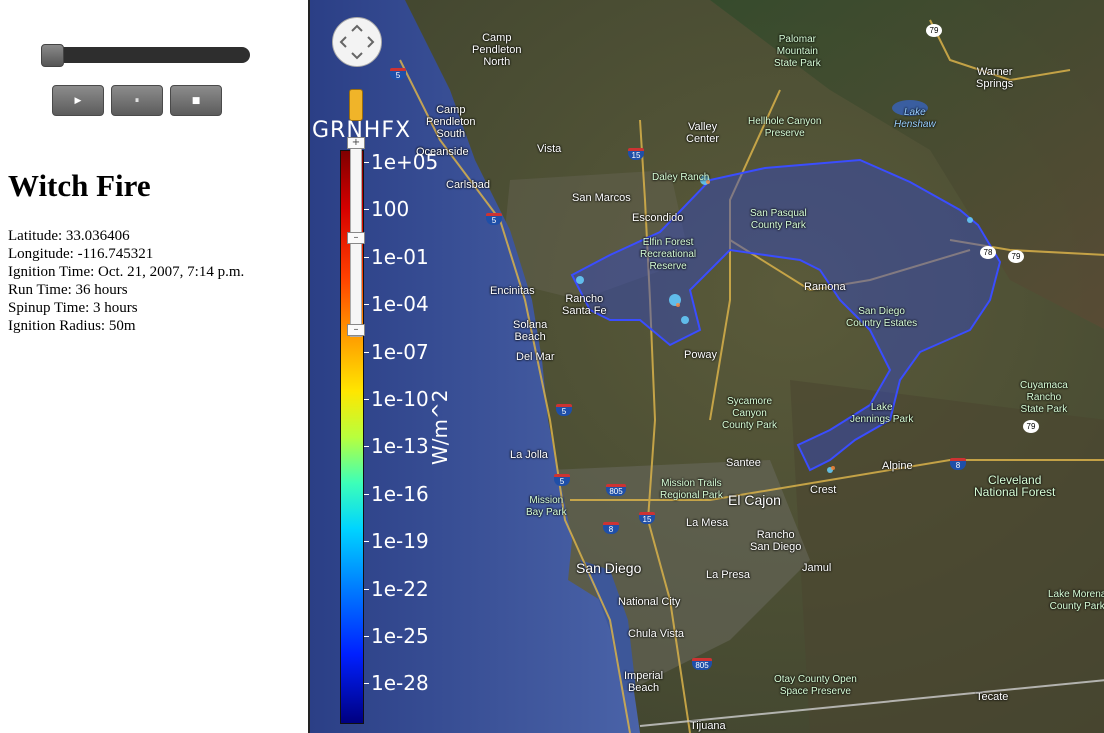  Describe the element at coordinates (701, 355) in the screenshot. I see `label-poway: Poway` at that location.